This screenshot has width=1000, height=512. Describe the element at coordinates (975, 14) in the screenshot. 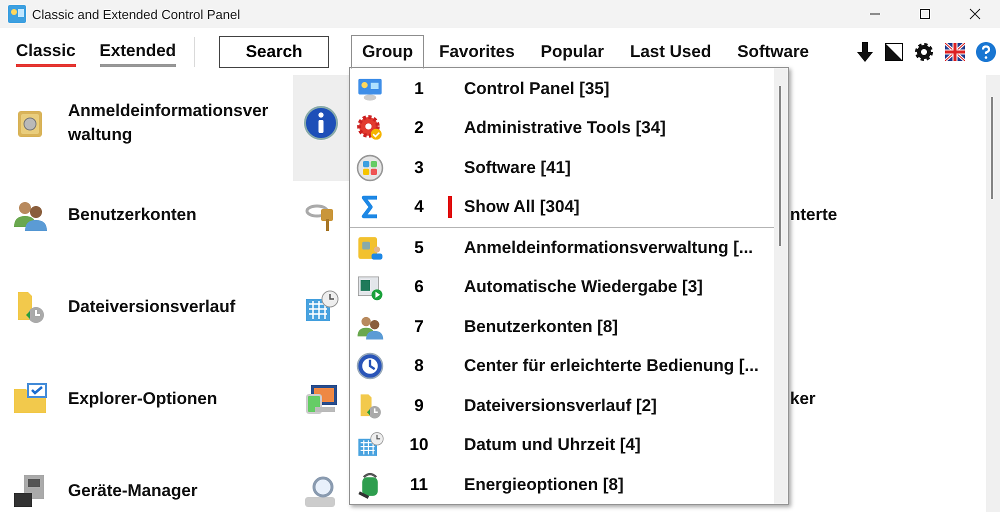

I see `close-icon` at that location.